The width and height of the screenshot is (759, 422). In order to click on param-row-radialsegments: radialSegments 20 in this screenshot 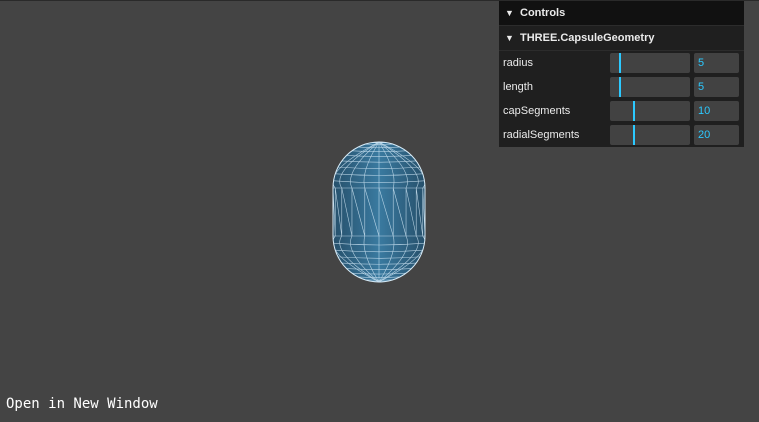, I will do `click(621, 135)`.